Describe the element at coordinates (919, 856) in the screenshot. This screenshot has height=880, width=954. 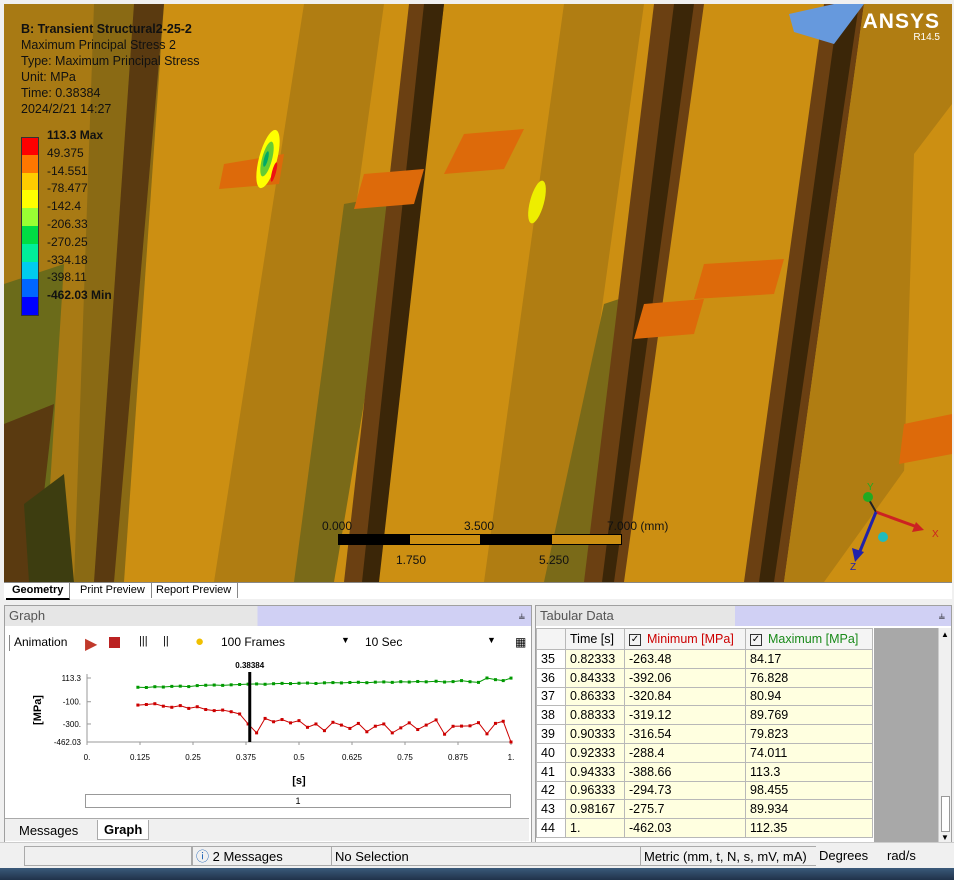
I see `rotation-units: rad/s` at that location.